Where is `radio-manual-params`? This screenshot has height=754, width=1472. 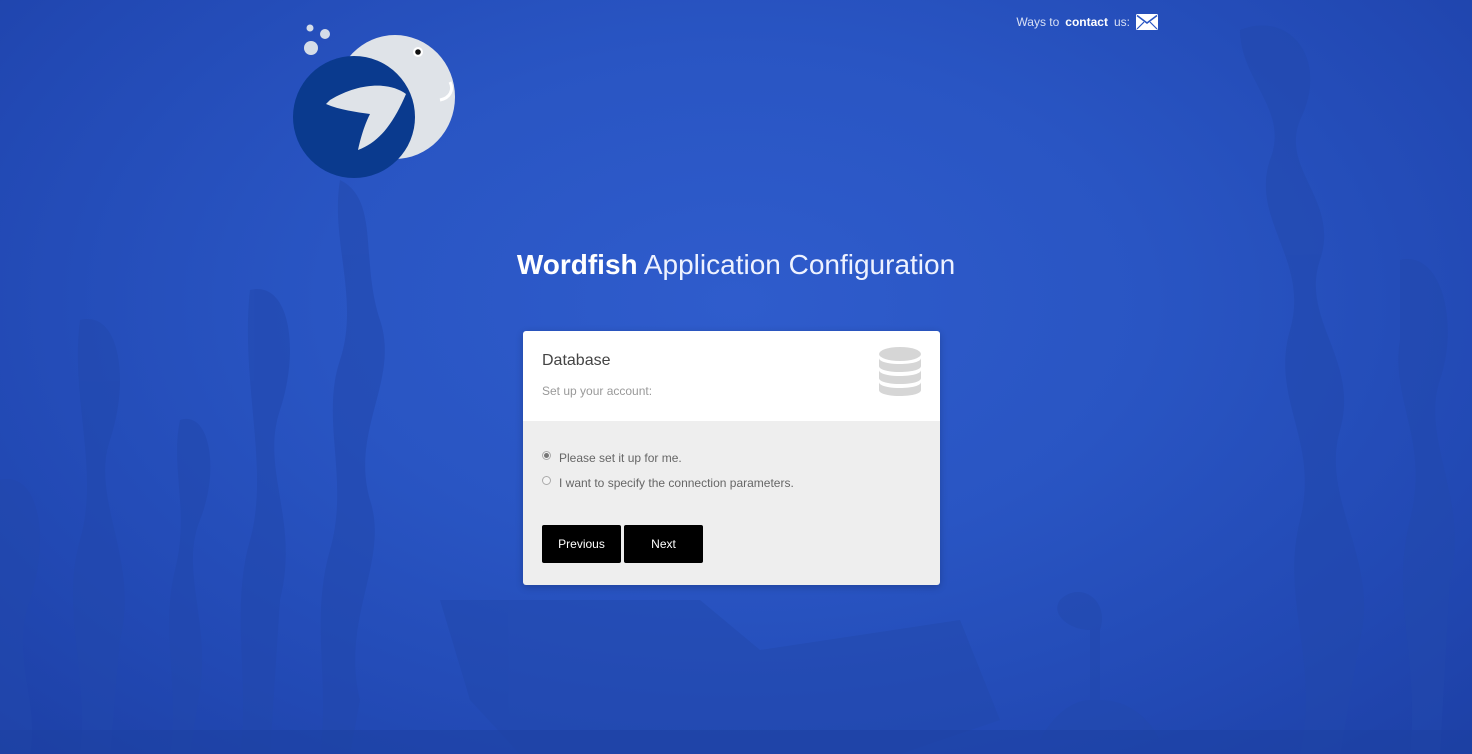 radio-manual-params is located at coordinates (546, 480).